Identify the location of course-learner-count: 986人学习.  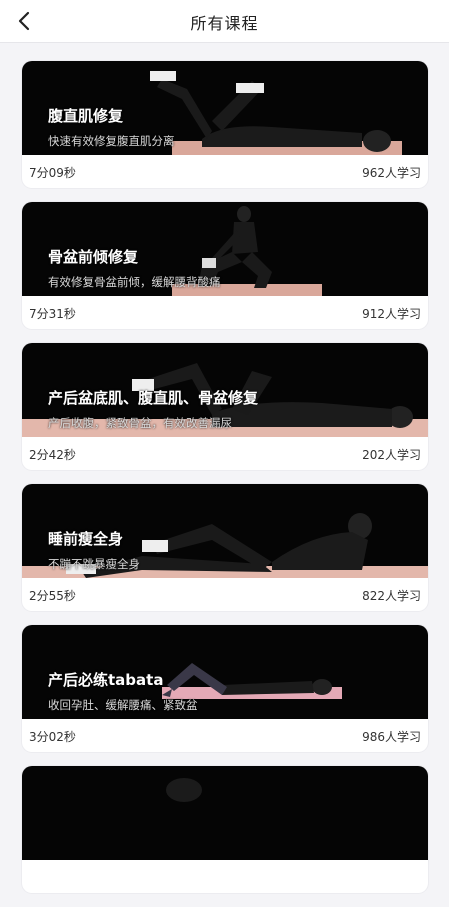
(391, 737).